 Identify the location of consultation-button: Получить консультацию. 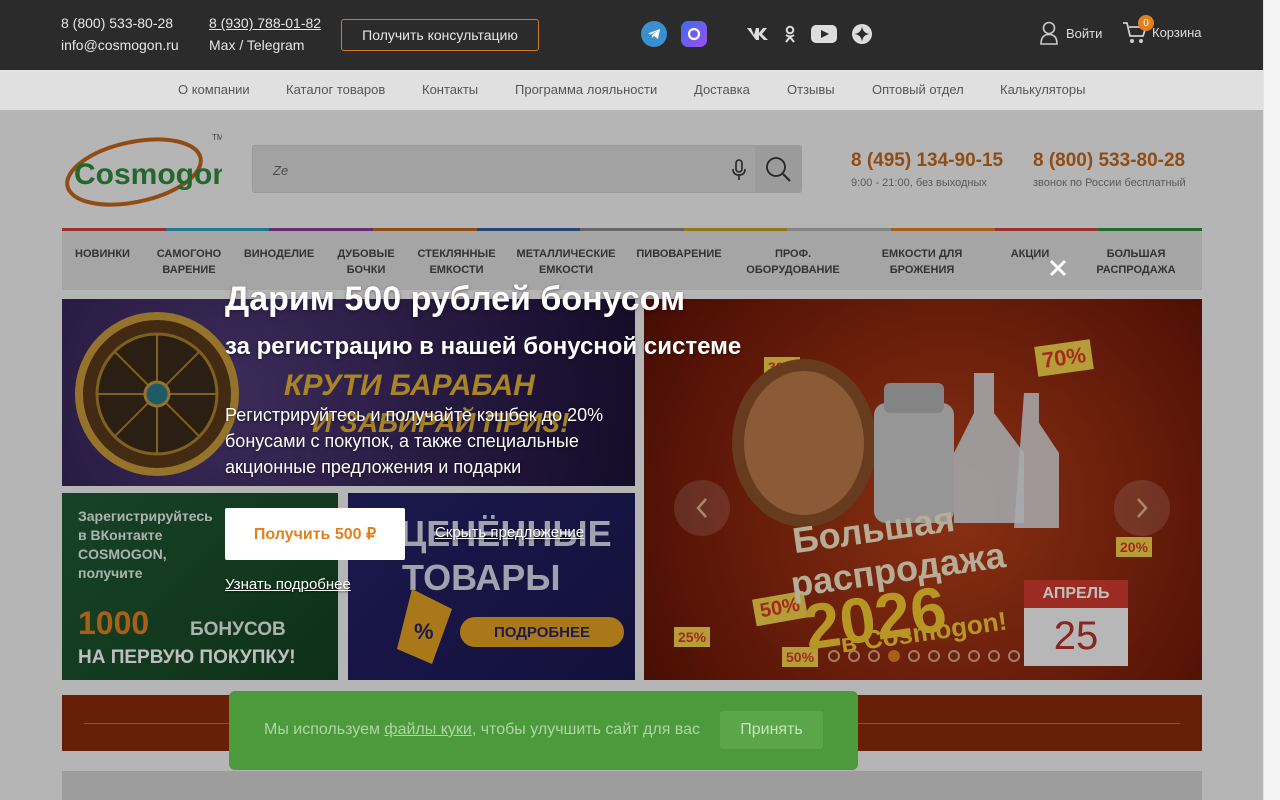
(440, 35).